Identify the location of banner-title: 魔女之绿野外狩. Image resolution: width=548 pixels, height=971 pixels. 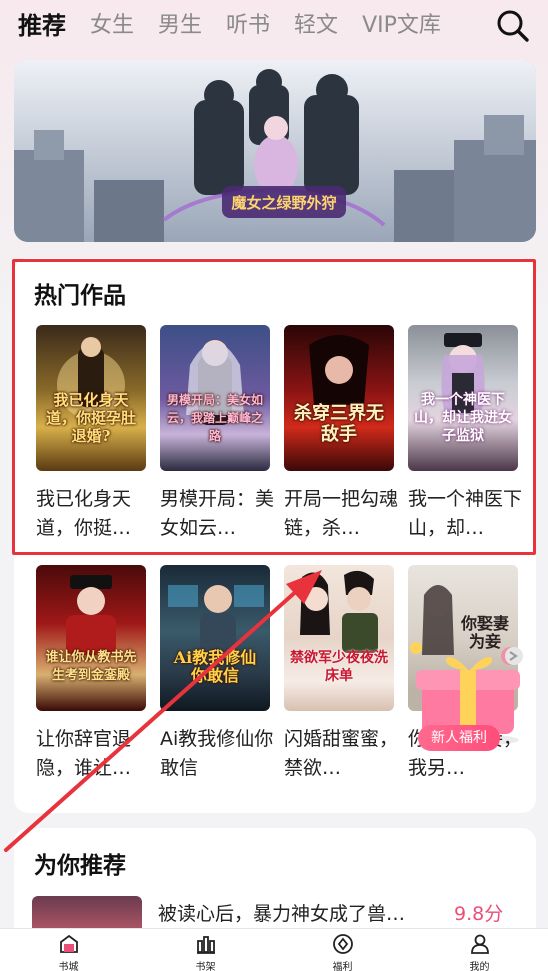
(283, 203).